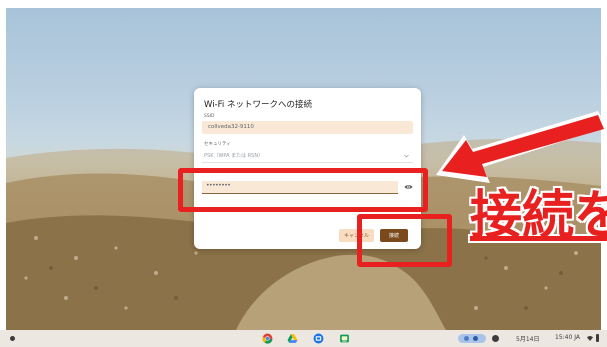 This screenshot has height=347, width=607. Describe the element at coordinates (538, 216) in the screenshot. I see `annotation-text: 接続を` at that location.